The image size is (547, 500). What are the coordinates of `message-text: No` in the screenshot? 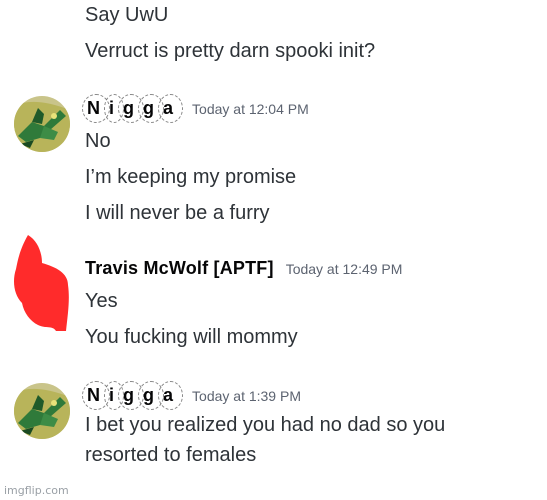 It's located at (98, 141).